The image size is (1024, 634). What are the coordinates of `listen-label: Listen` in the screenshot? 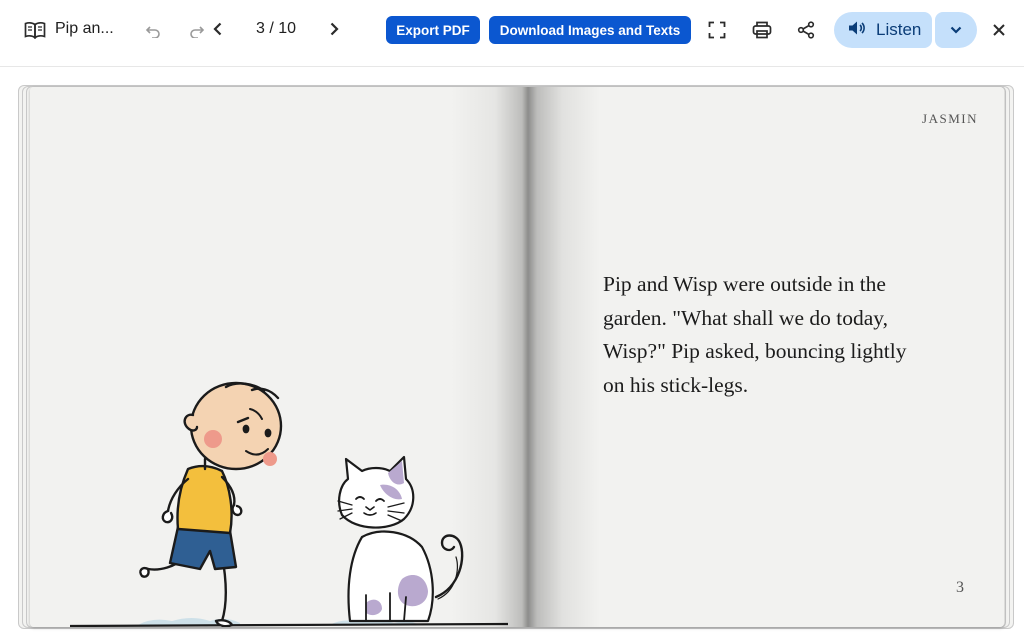 It's located at (899, 29).